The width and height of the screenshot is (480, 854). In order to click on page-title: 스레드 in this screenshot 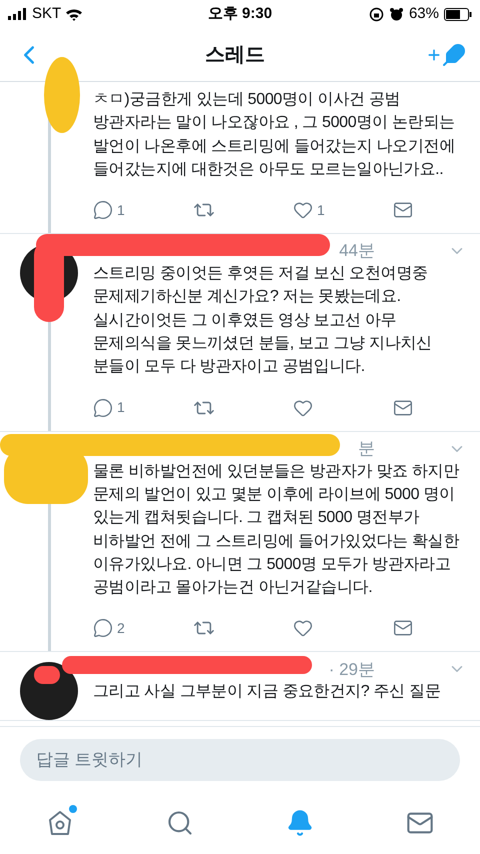, I will do `click(235, 55)`.